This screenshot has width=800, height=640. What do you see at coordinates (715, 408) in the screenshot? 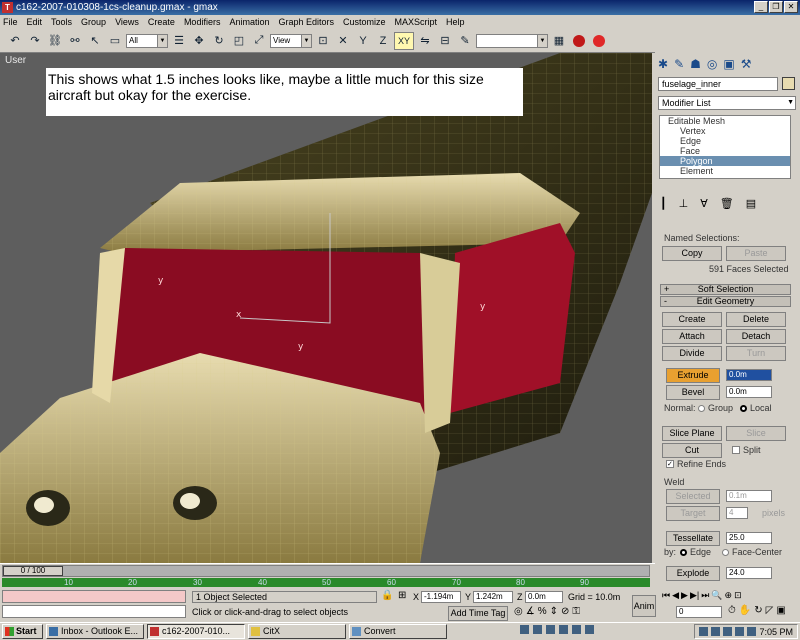
I see `group-radio: Group` at bounding box center [715, 408].